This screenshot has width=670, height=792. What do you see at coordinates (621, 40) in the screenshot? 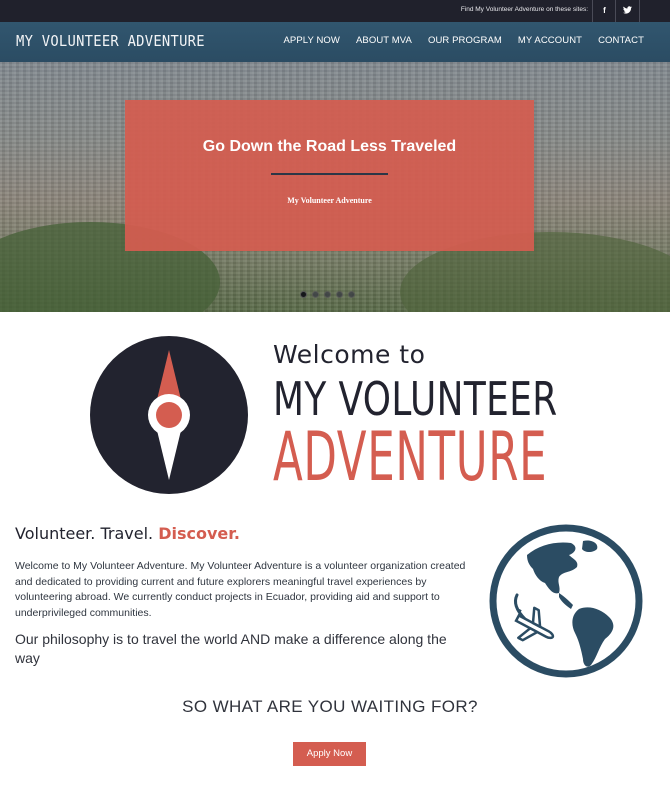
I see `nav-contact: CONTACT` at bounding box center [621, 40].